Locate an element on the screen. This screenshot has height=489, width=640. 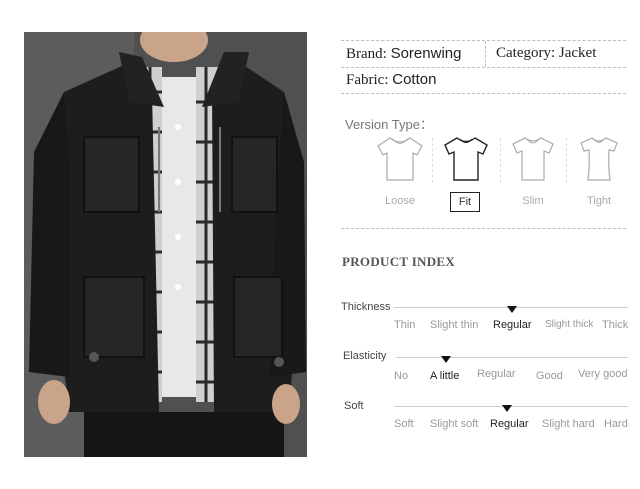
fabric-value: Cotton is located at coordinates (414, 79).